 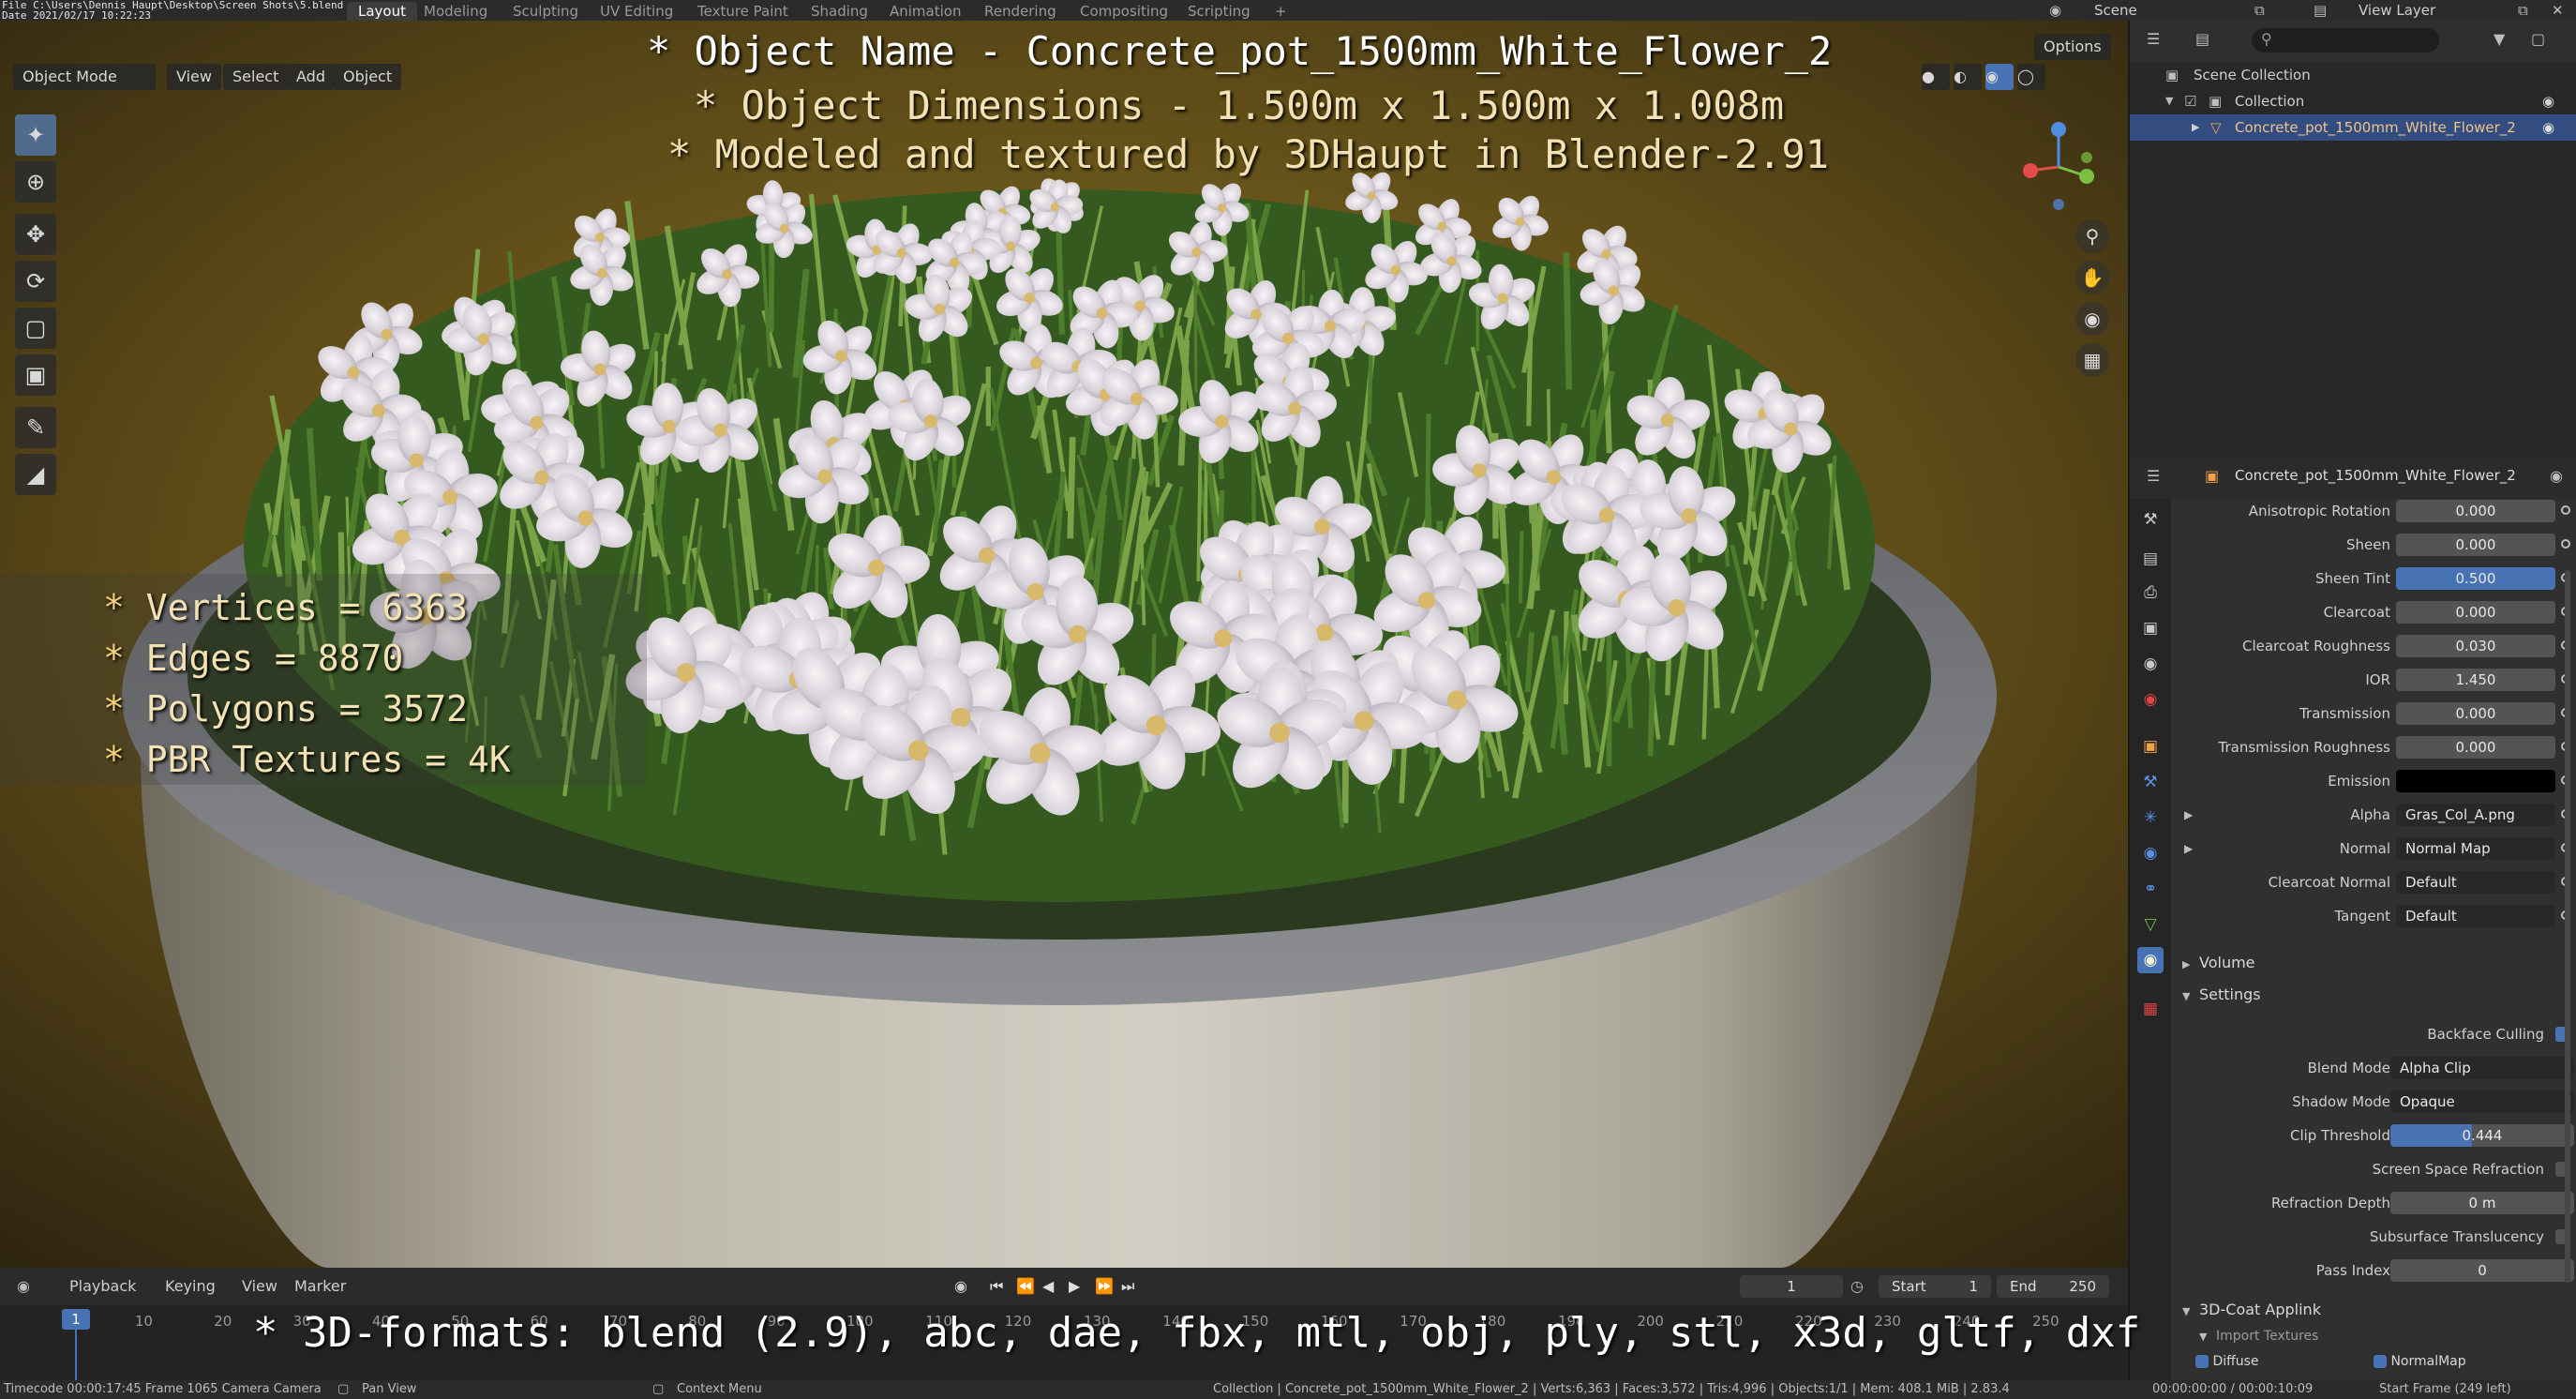 I want to click on shadow-mode-dropdown: Opaque, so click(x=2482, y=1102).